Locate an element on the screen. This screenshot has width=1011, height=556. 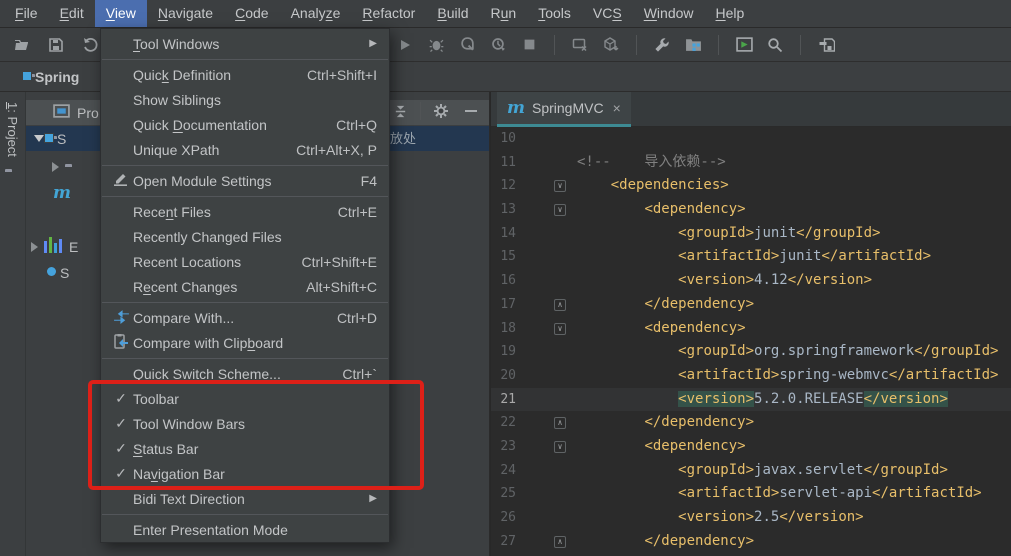
project-toolwindow-button: 1: Project is located at coordinates (12, 129).